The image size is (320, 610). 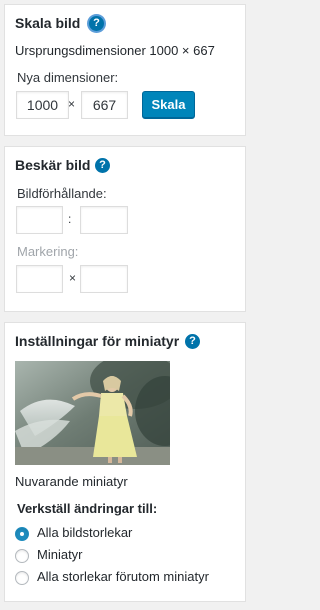 What do you see at coordinates (22, 534) in the screenshot?
I see `radio-all-sizes` at bounding box center [22, 534].